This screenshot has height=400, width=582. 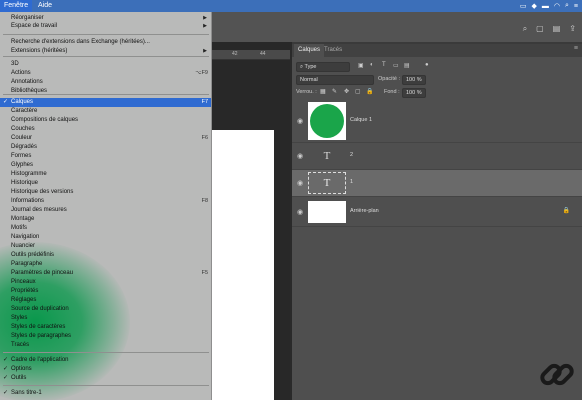 What do you see at coordinates (105, 102) in the screenshot?
I see `menu-item-calques: ✓ Calques F7` at bounding box center [105, 102].